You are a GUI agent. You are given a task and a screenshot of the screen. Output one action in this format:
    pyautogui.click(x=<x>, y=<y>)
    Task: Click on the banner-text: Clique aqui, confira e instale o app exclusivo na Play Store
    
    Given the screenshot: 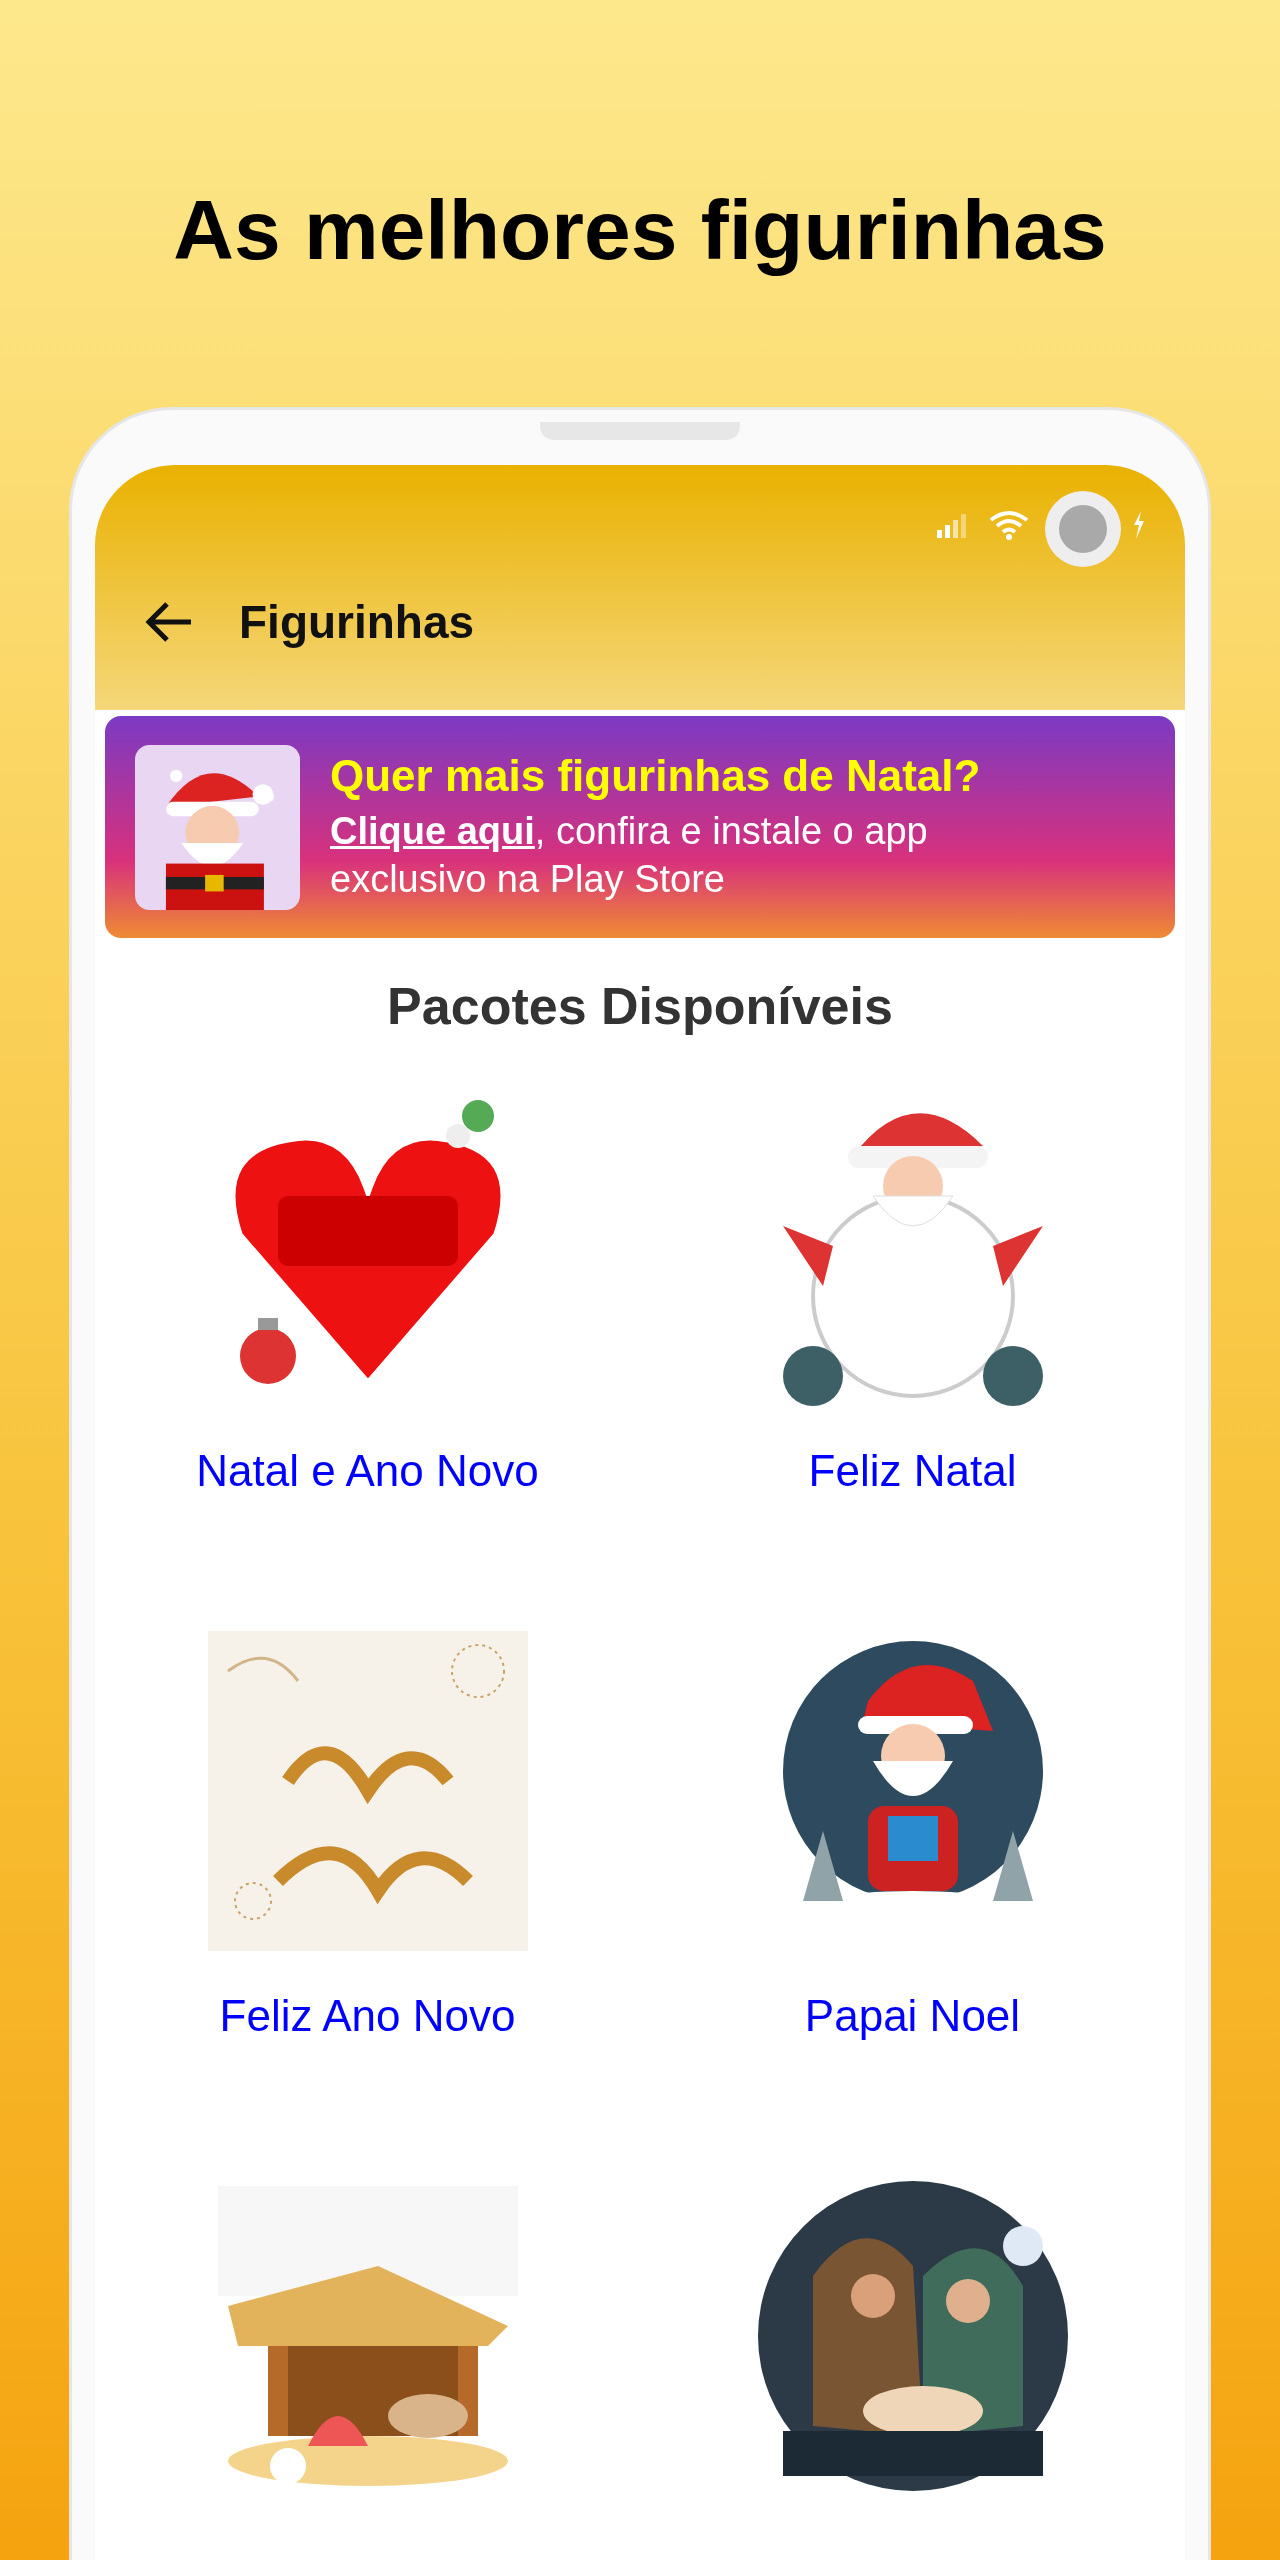 What is the action you would take?
    pyautogui.click(x=629, y=855)
    